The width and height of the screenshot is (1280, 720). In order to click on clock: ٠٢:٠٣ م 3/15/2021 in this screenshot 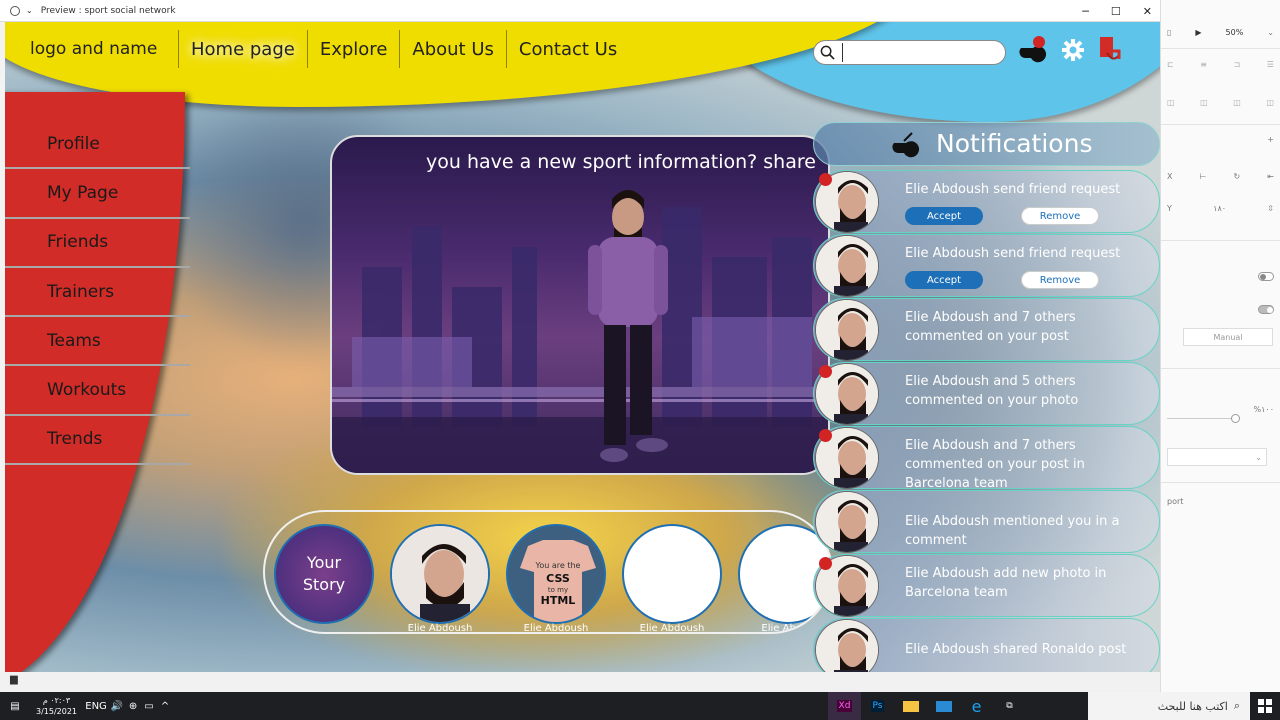, I will do `click(56, 706)`.